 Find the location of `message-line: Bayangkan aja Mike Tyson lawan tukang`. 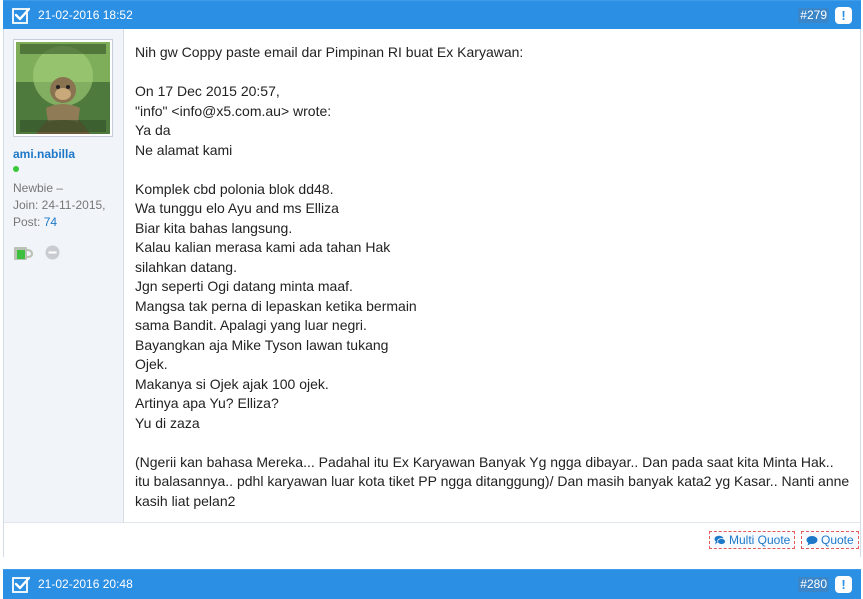

message-line: Bayangkan aja Mike Tyson lawan tukang is located at coordinates (262, 344).